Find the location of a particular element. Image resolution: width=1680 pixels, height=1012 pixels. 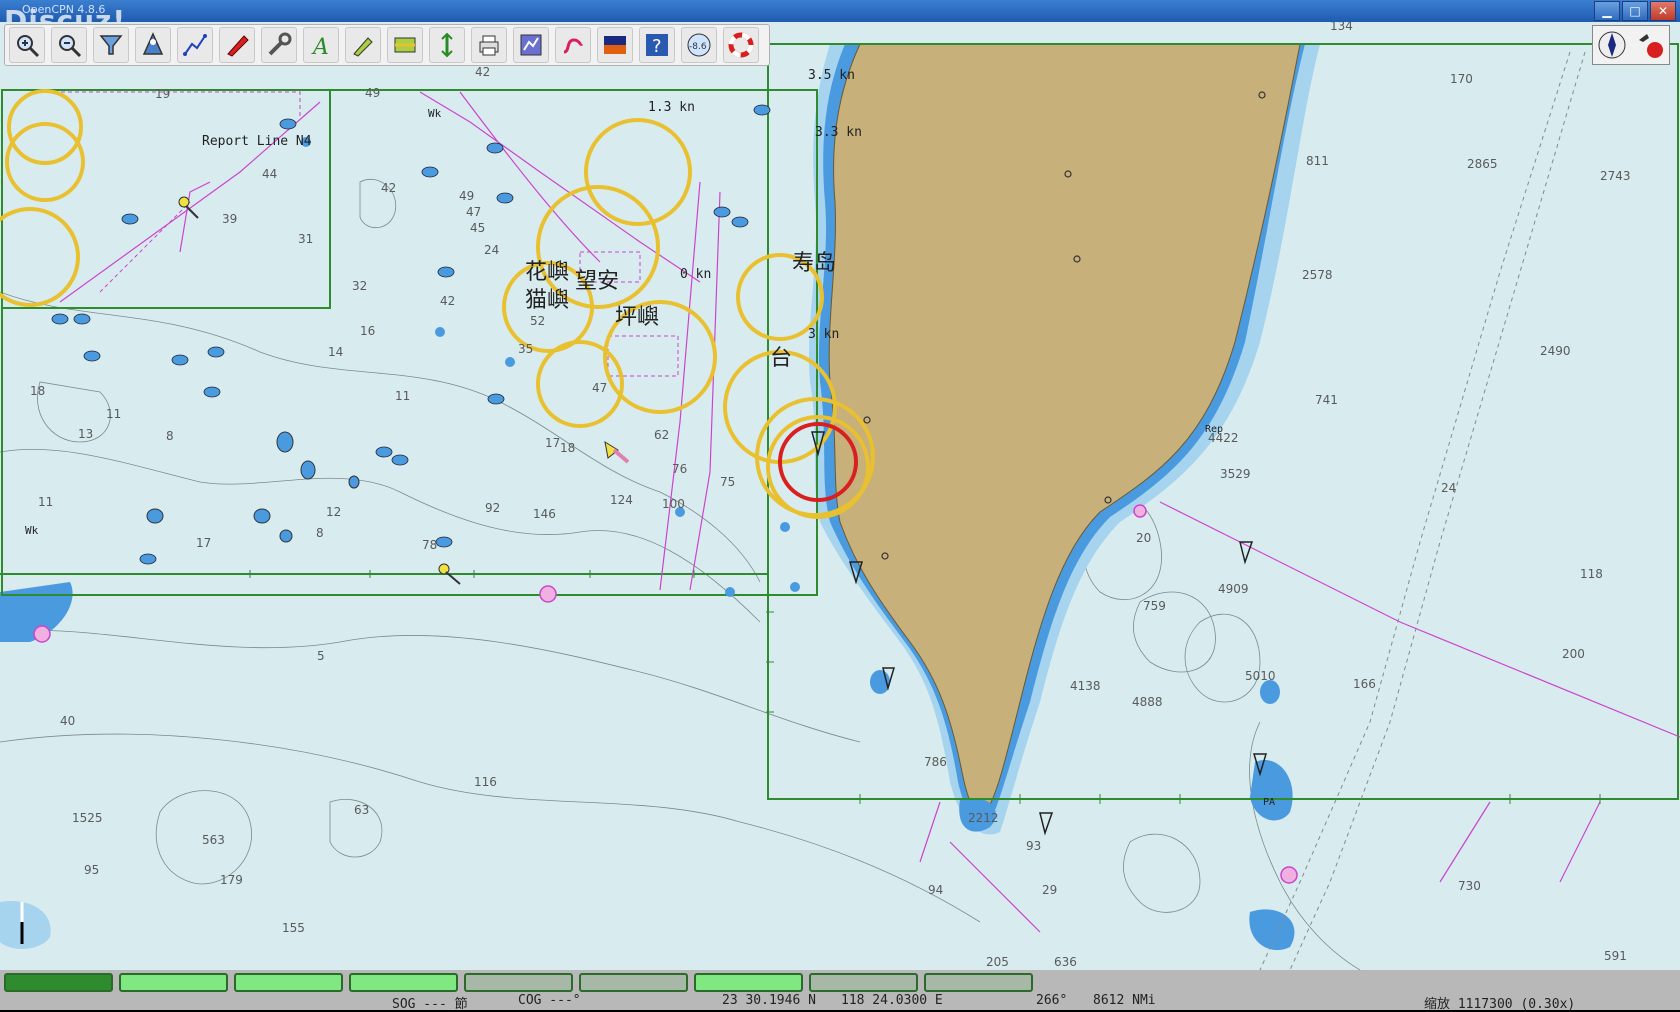

svg-text: 47 is located at coordinates (473, 212).